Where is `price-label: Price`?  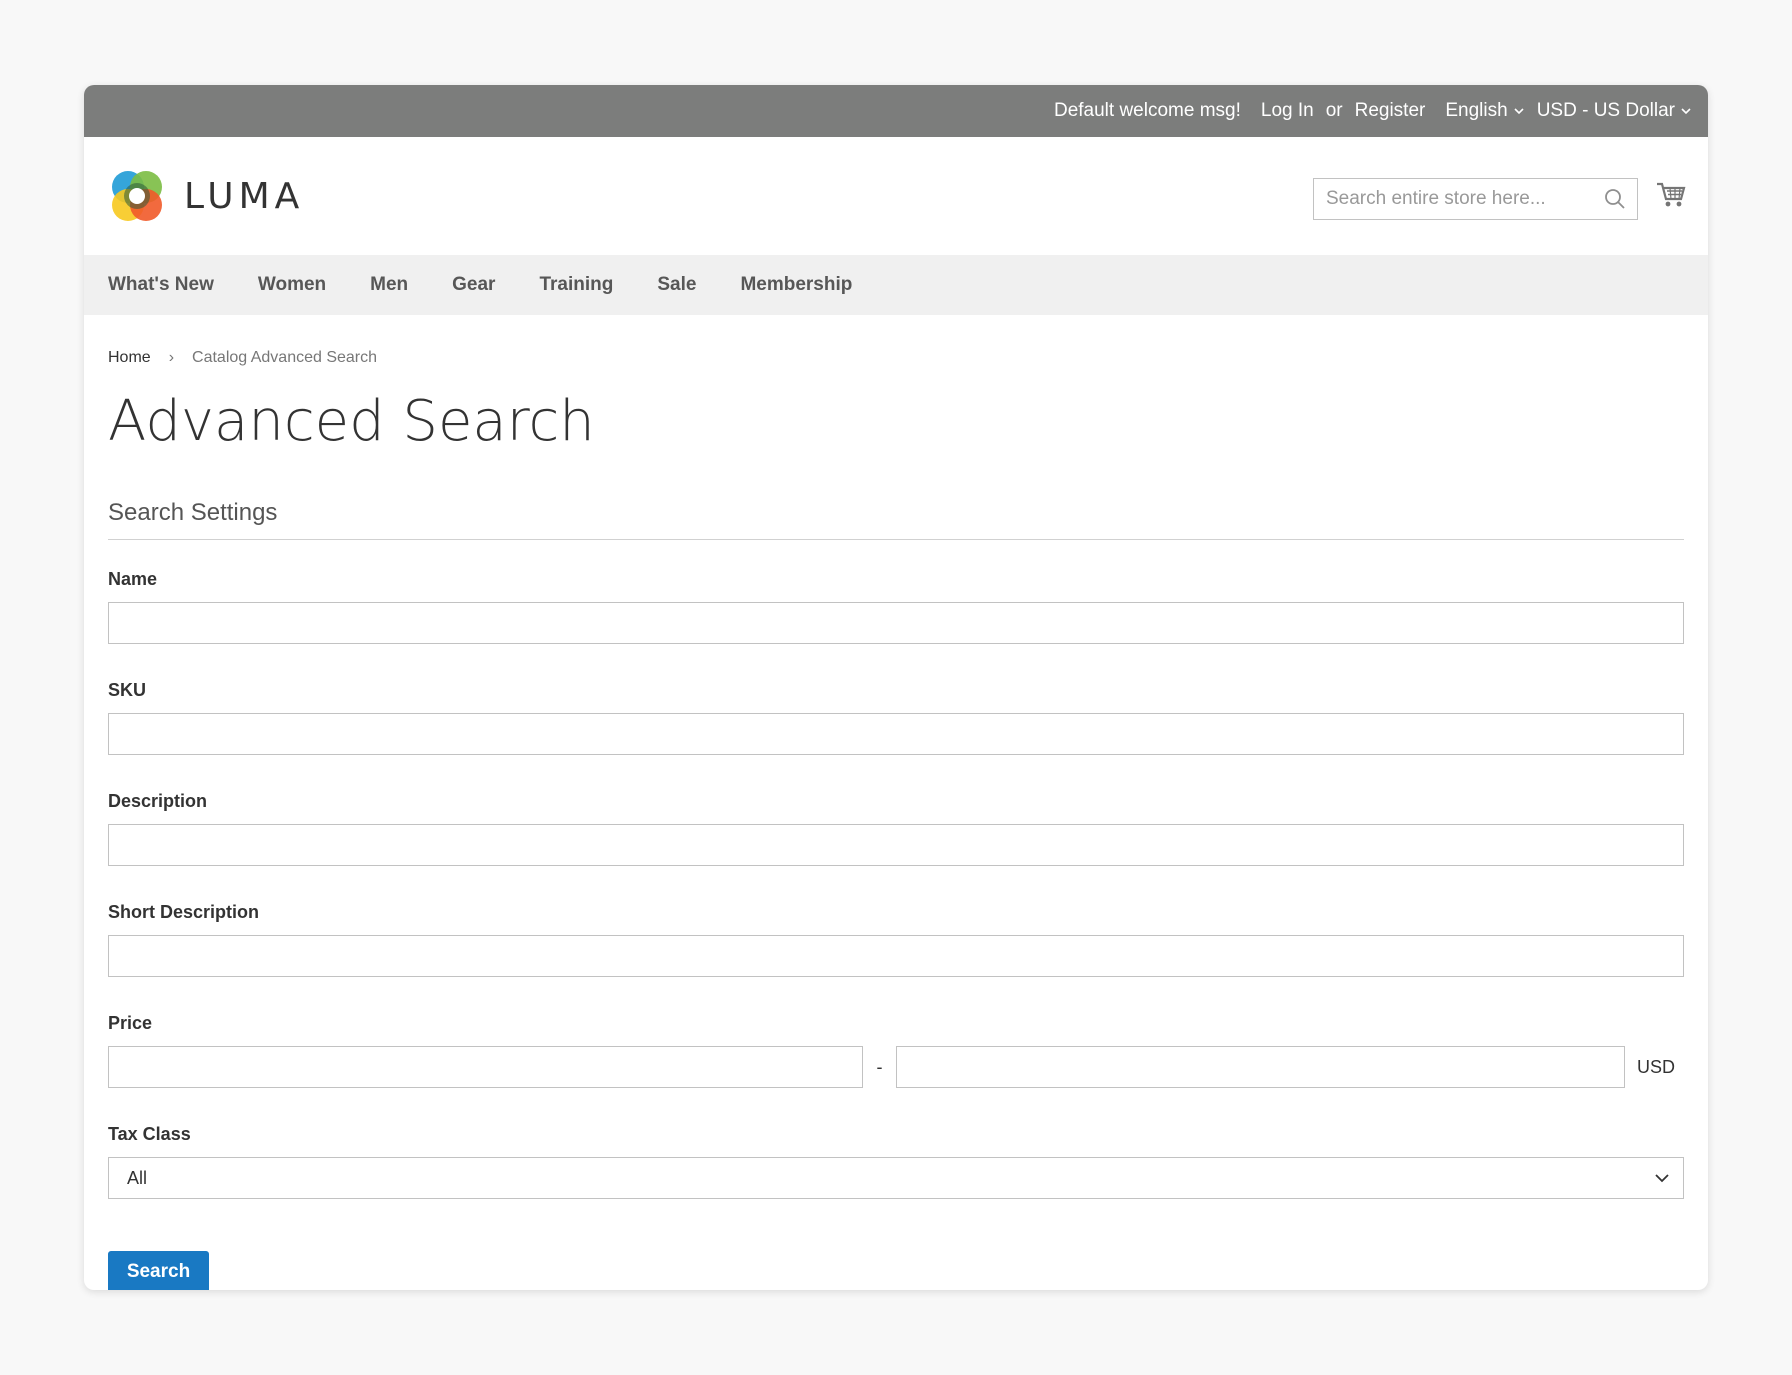 price-label: Price is located at coordinates (130, 1023).